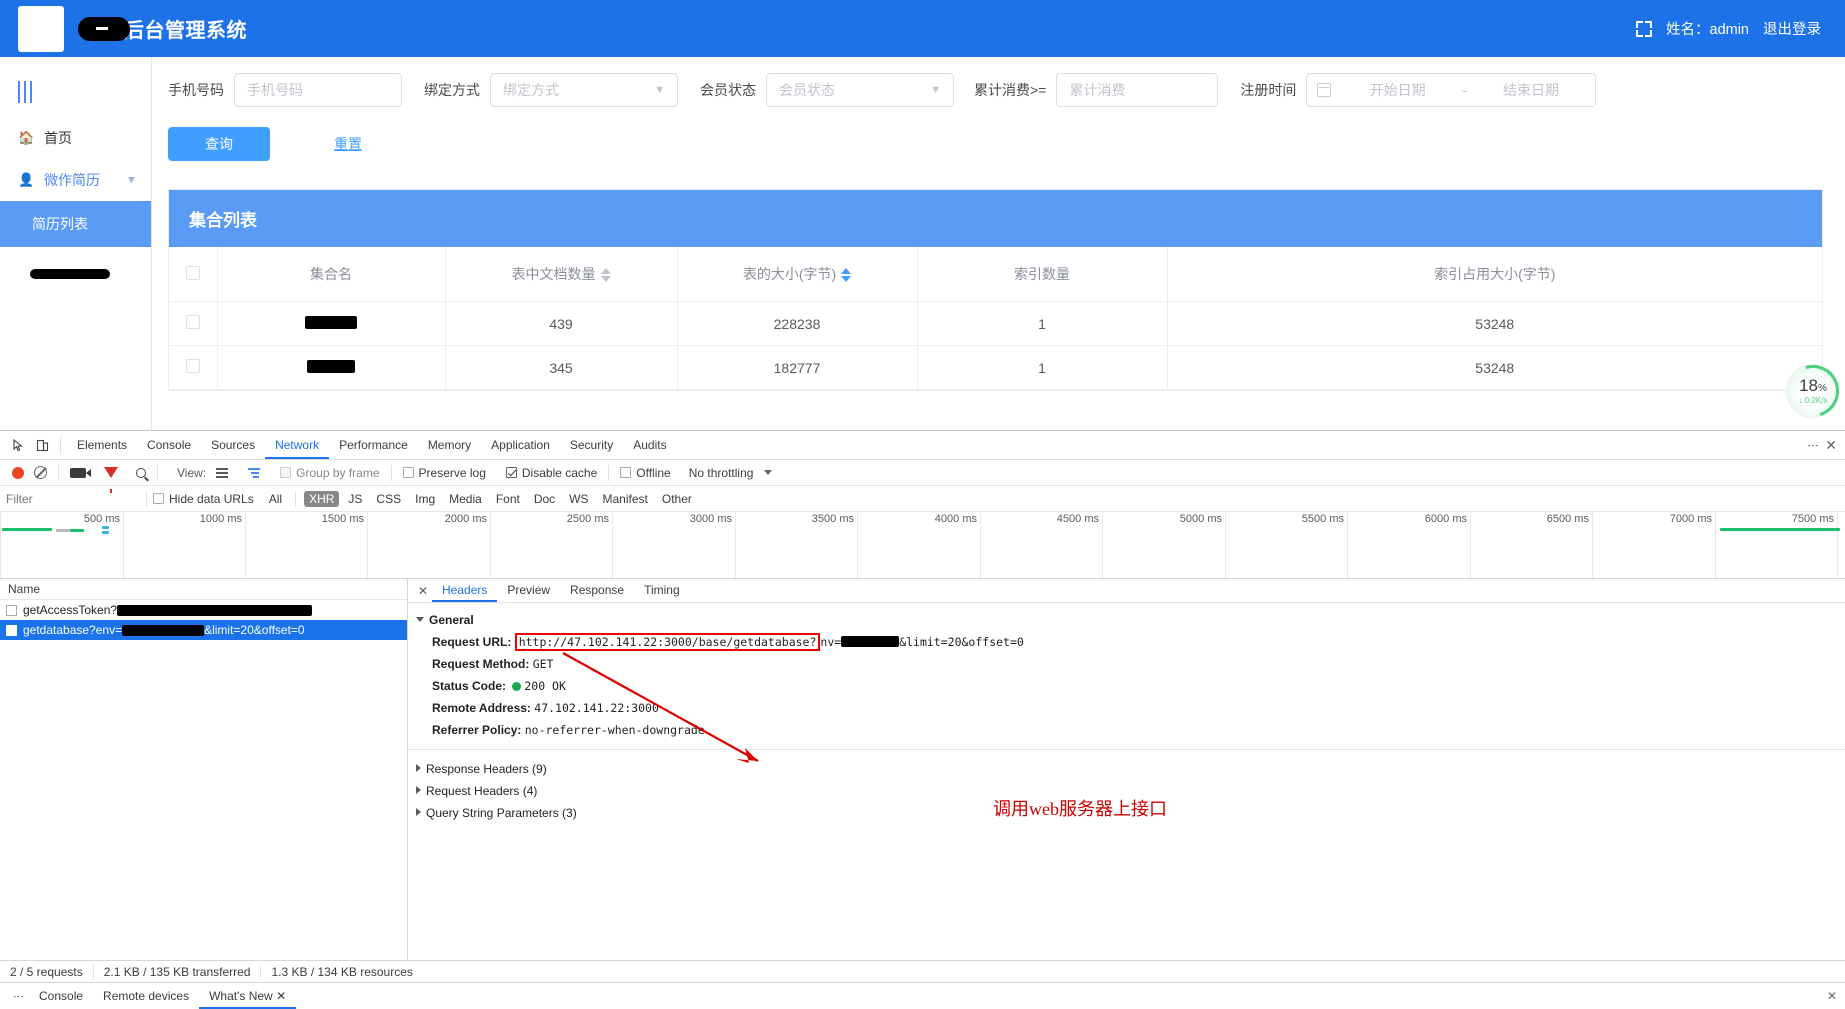 Image resolution: width=1845 pixels, height=1009 pixels. What do you see at coordinates (584, 90) in the screenshot?
I see `bind-type-select: 绑定方式 ▼` at bounding box center [584, 90].